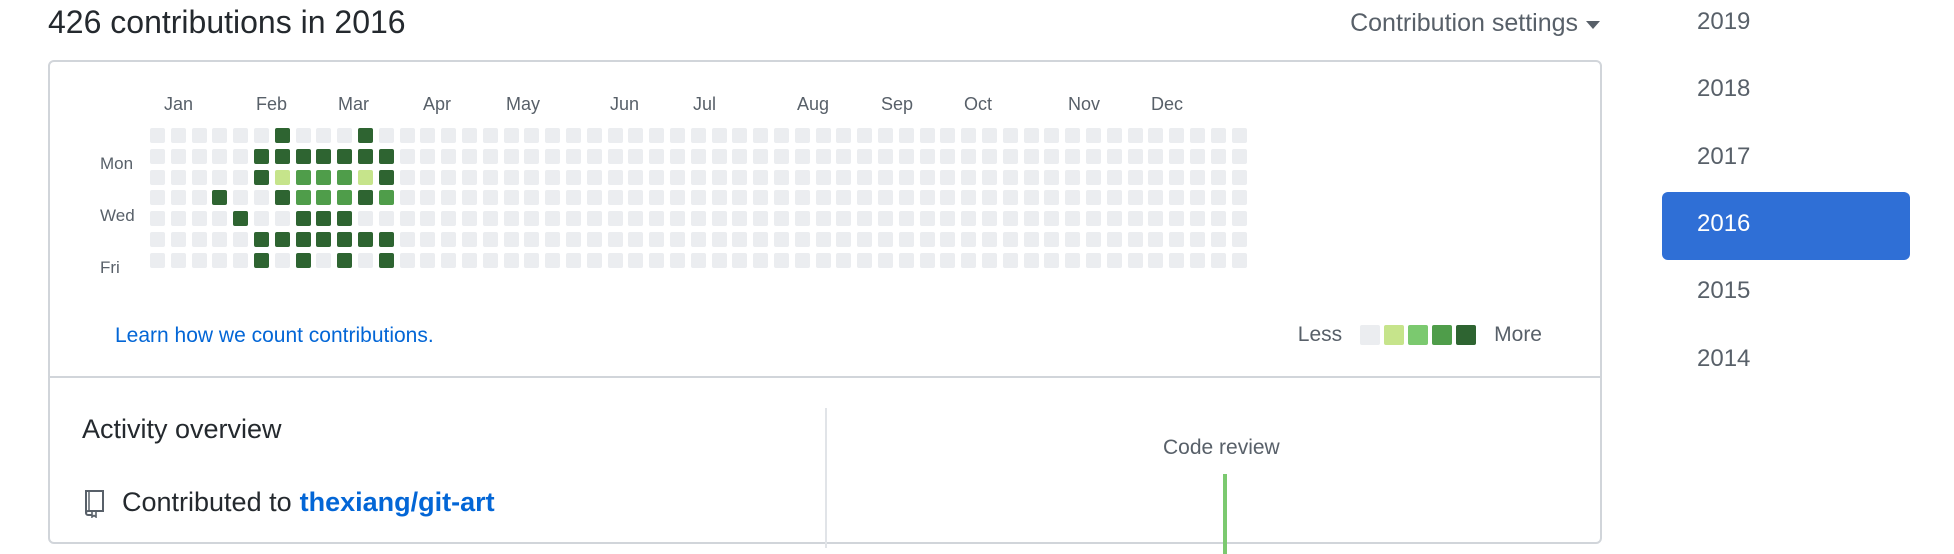 This screenshot has height=554, width=1954. I want to click on year-link-2018: 2018, so click(1786, 91).